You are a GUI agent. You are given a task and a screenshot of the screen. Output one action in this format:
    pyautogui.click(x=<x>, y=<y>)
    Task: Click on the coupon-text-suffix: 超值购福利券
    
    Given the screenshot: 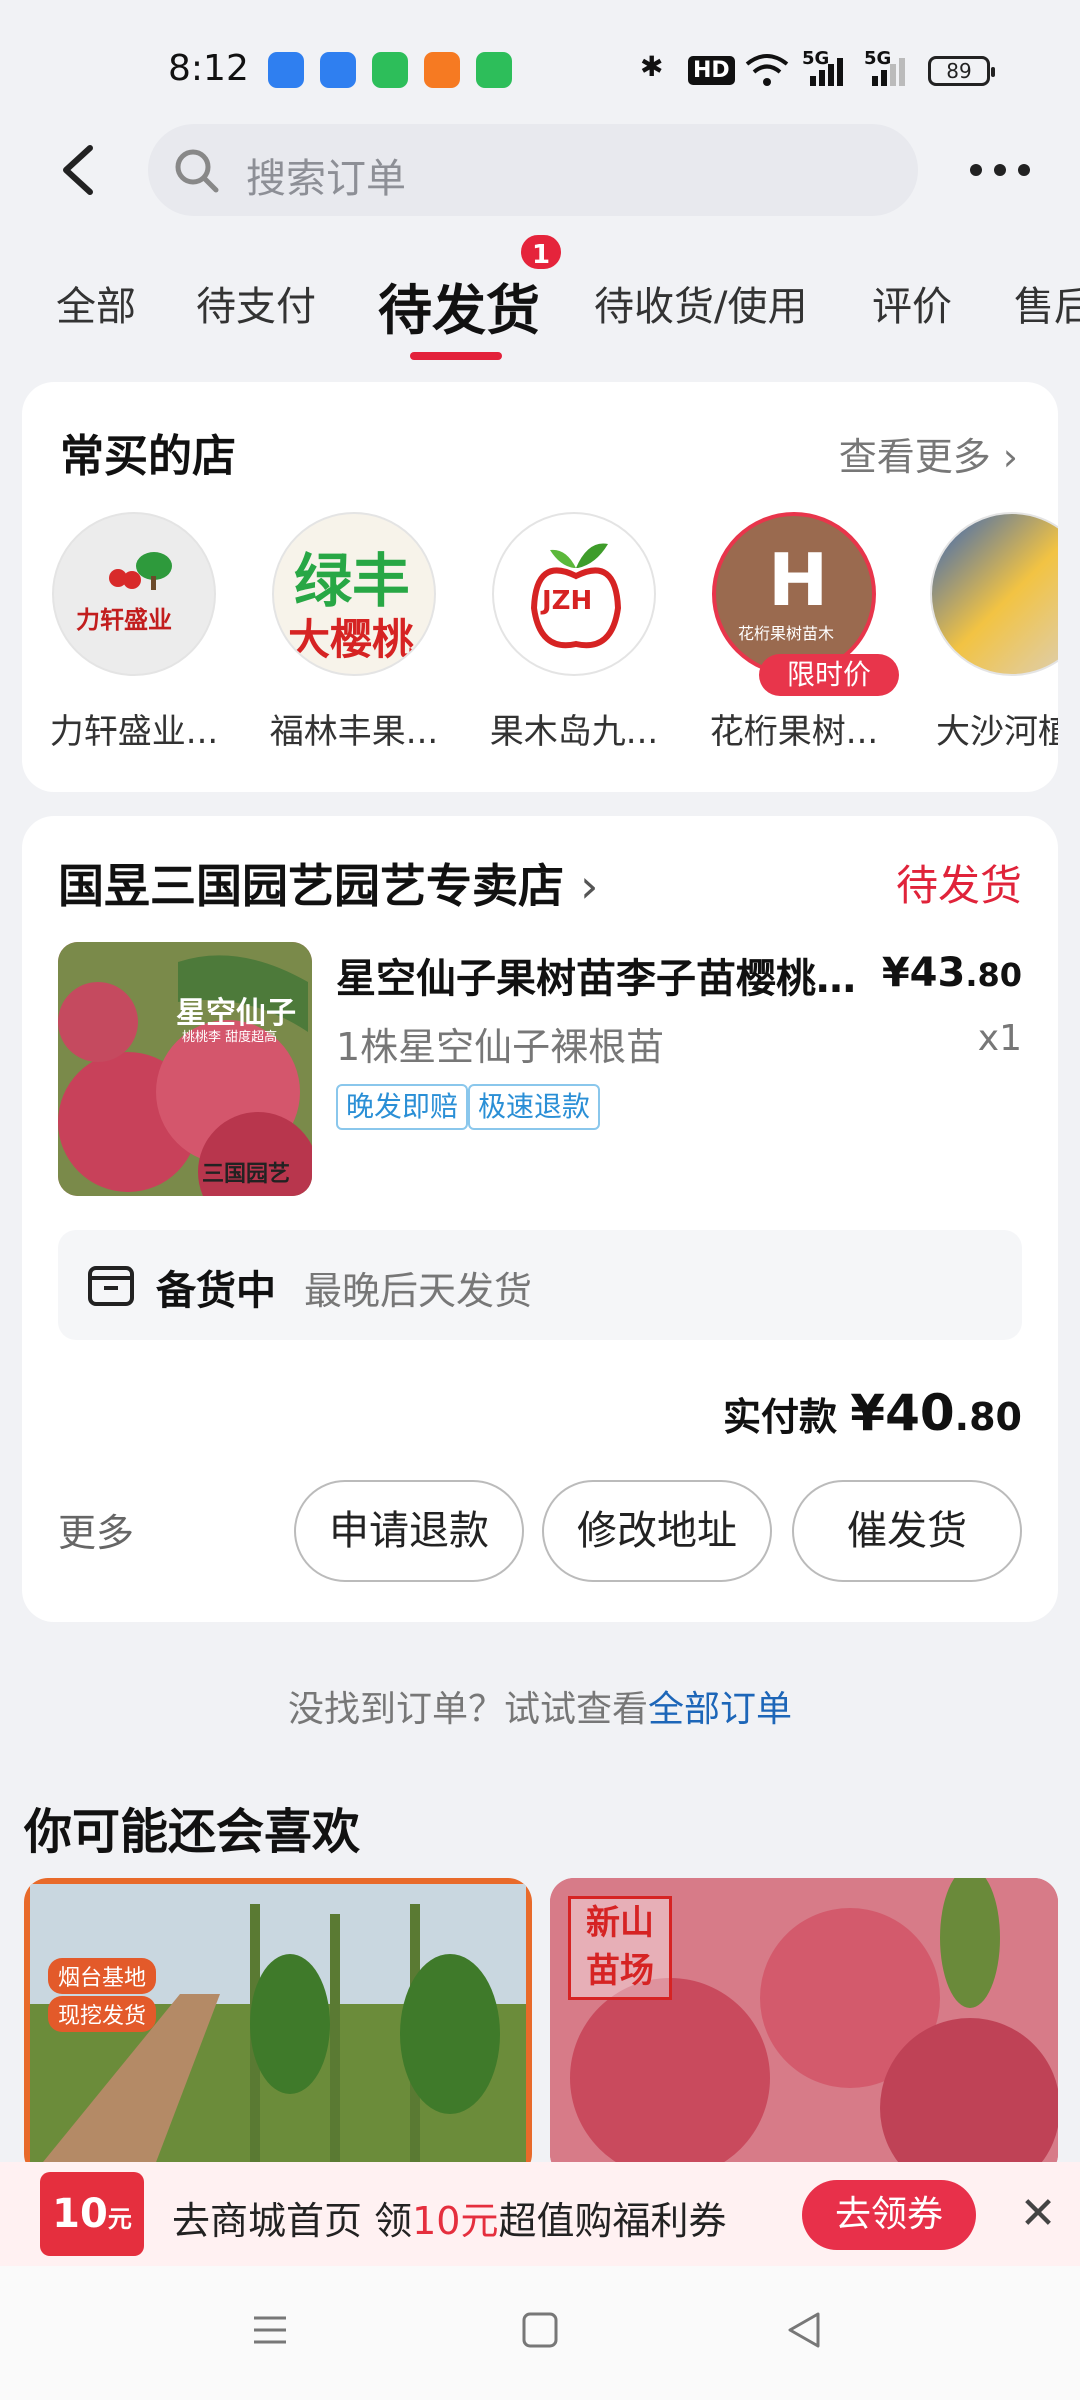 What is the action you would take?
    pyautogui.click(x=612, y=2221)
    